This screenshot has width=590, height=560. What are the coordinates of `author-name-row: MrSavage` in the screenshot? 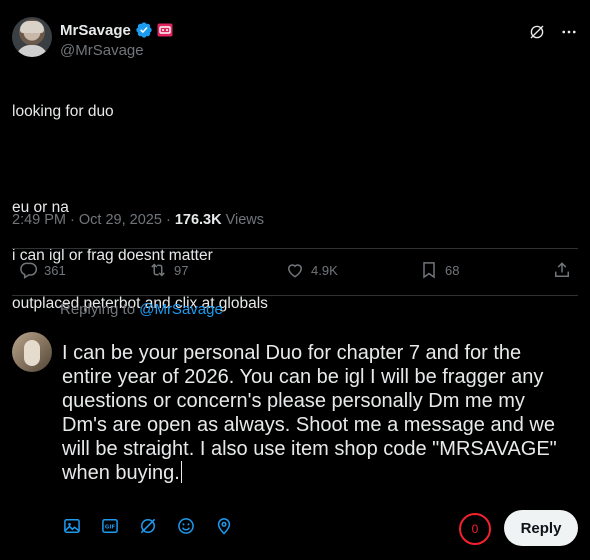 It's located at (116, 30).